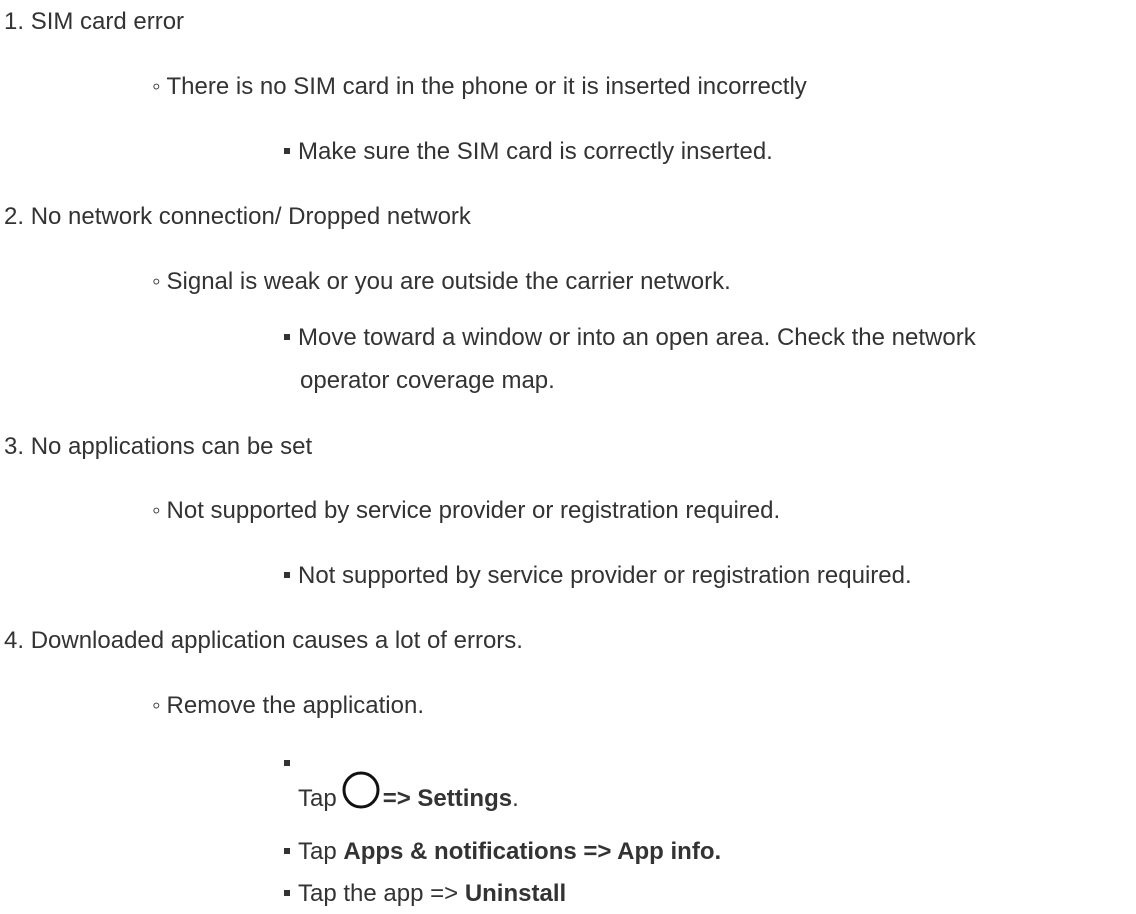  I want to click on circle-home-icon, so click(361, 790).